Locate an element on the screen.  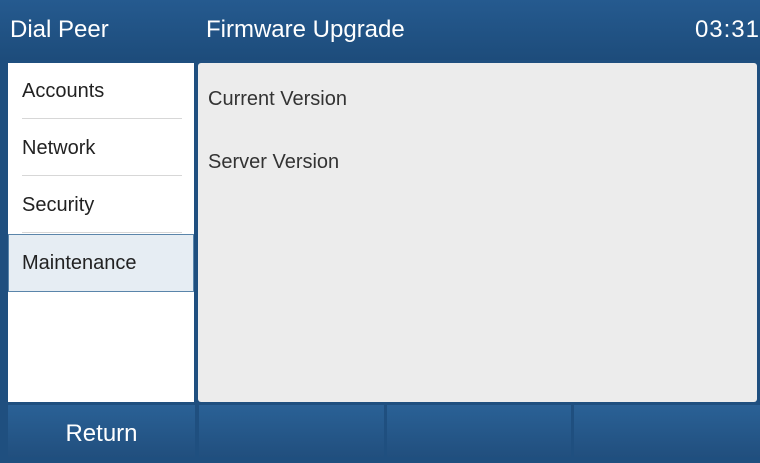
sidebar-item-label: Security is located at coordinates (58, 205).